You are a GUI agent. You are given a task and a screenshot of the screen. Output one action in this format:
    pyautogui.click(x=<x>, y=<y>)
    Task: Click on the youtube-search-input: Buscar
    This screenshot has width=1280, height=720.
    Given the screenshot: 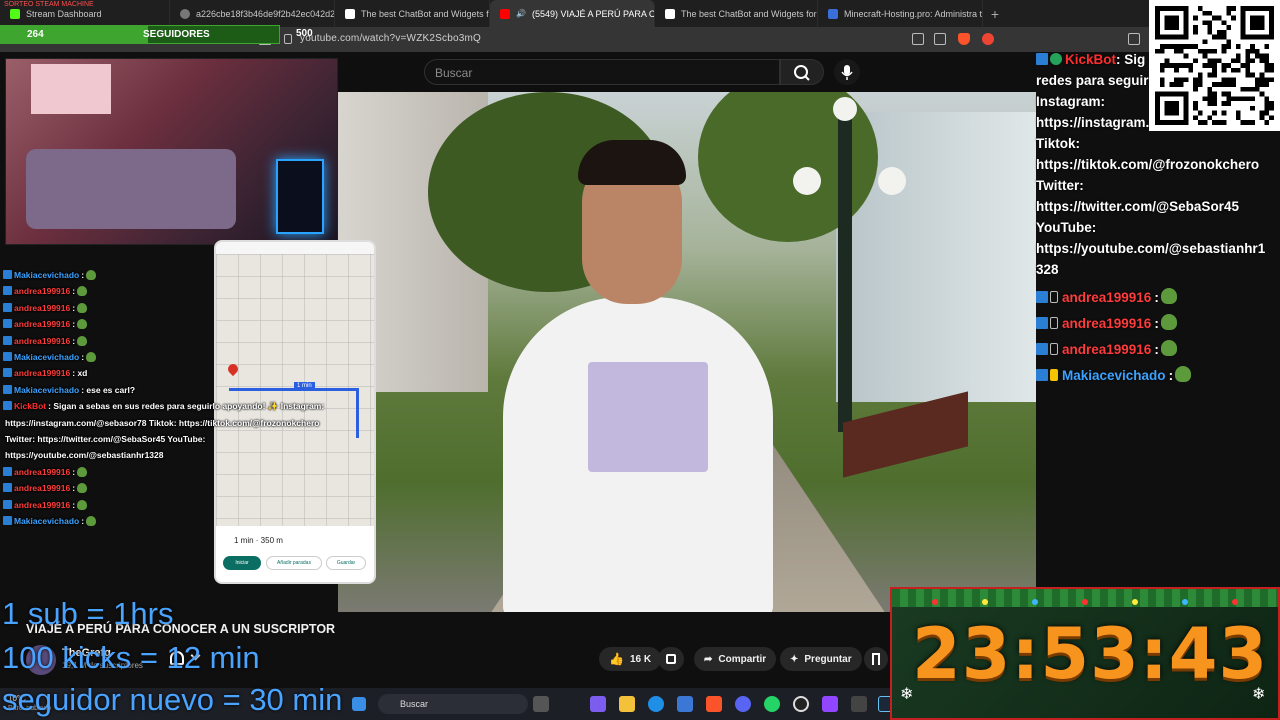 What is the action you would take?
    pyautogui.click(x=602, y=72)
    